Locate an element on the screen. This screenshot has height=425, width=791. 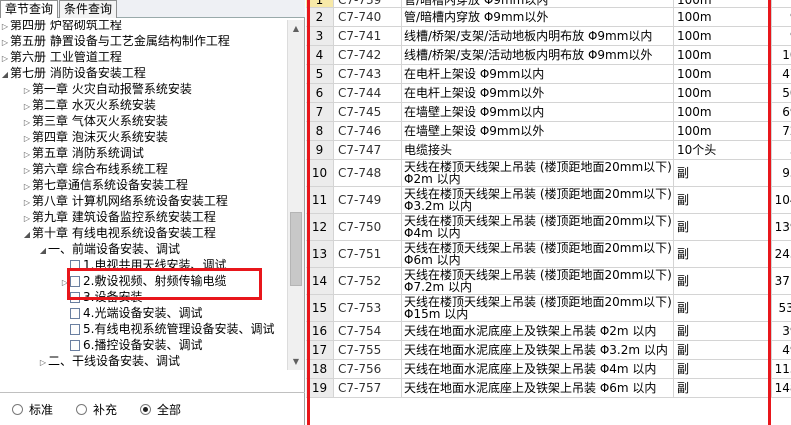
cell-price: 3713. is located at coordinates (781, 281).